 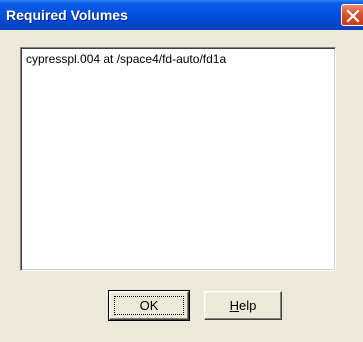 I want to click on ok-button-label: OK, so click(x=149, y=305).